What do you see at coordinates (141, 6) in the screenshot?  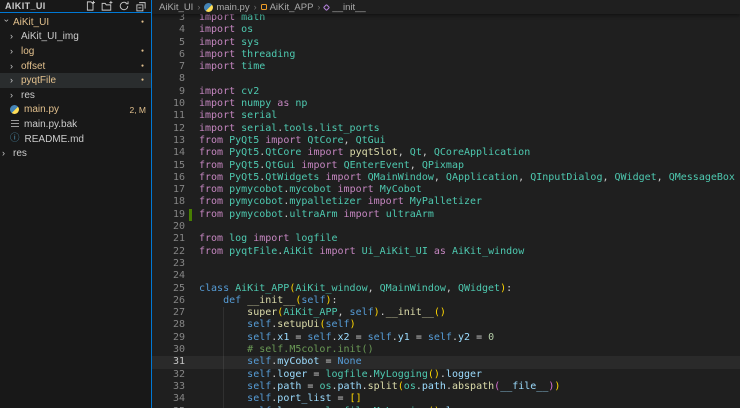 I see `collapse-all-icon` at bounding box center [141, 6].